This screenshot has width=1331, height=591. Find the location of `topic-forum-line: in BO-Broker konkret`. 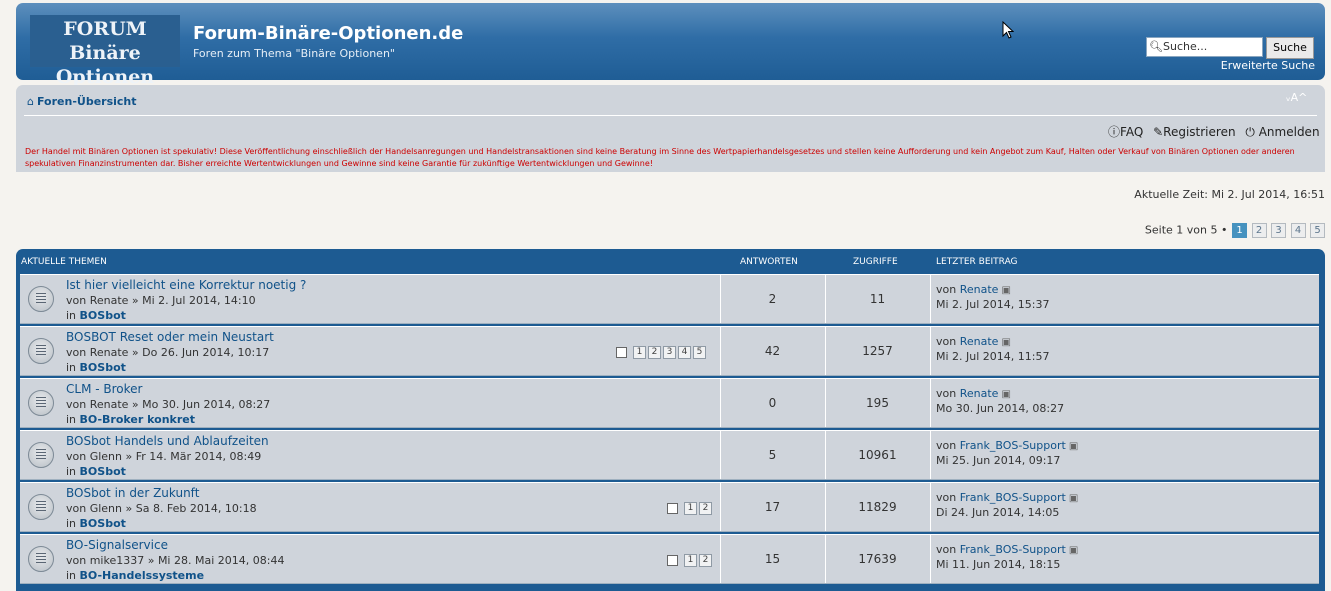

topic-forum-line: in BO-Broker konkret is located at coordinates (130, 419).